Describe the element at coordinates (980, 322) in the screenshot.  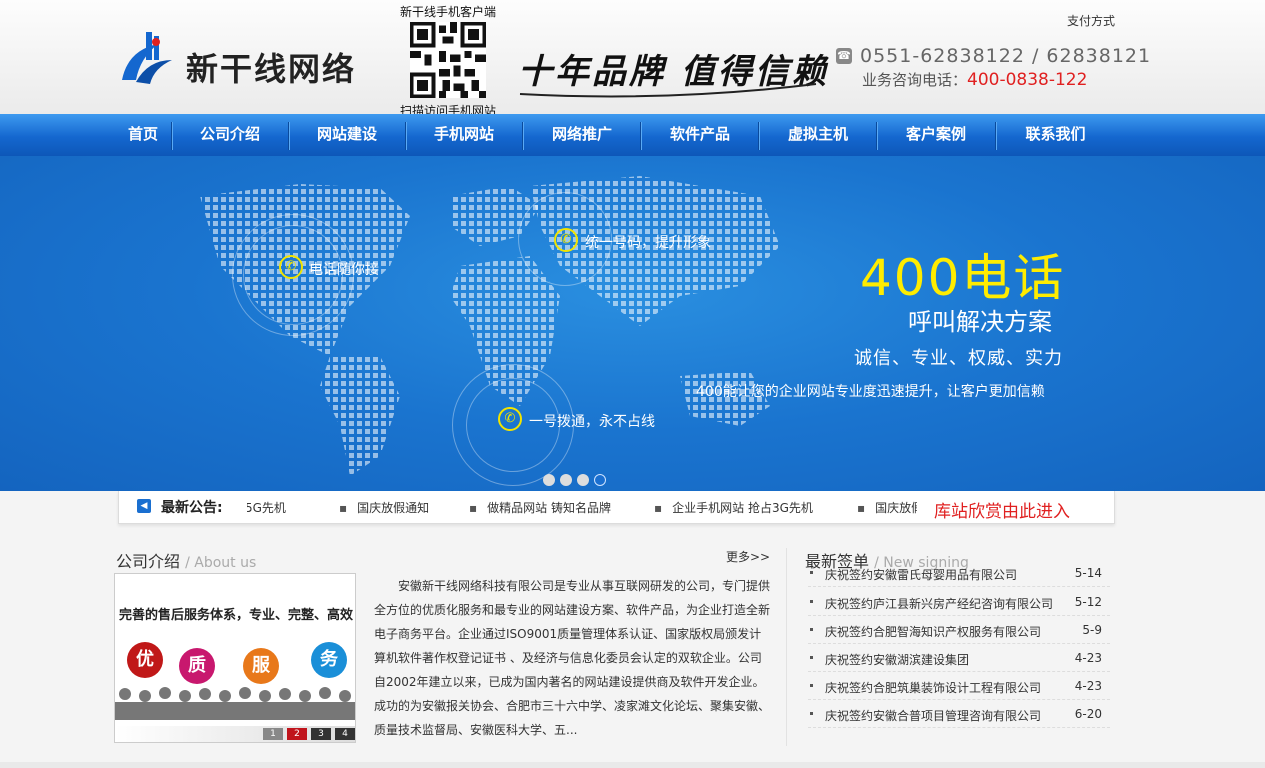
I see `banner-subtitle: 呼叫解决方案` at that location.